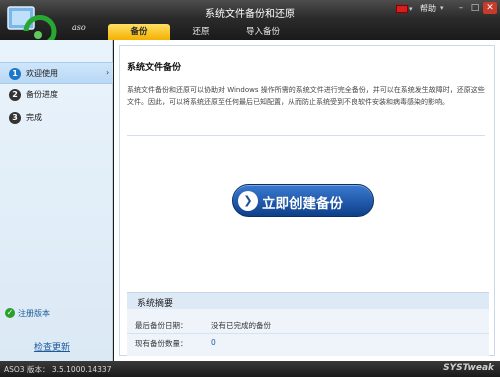  What do you see at coordinates (308, 301) in the screenshot?
I see `summary-header` at bounding box center [308, 301].